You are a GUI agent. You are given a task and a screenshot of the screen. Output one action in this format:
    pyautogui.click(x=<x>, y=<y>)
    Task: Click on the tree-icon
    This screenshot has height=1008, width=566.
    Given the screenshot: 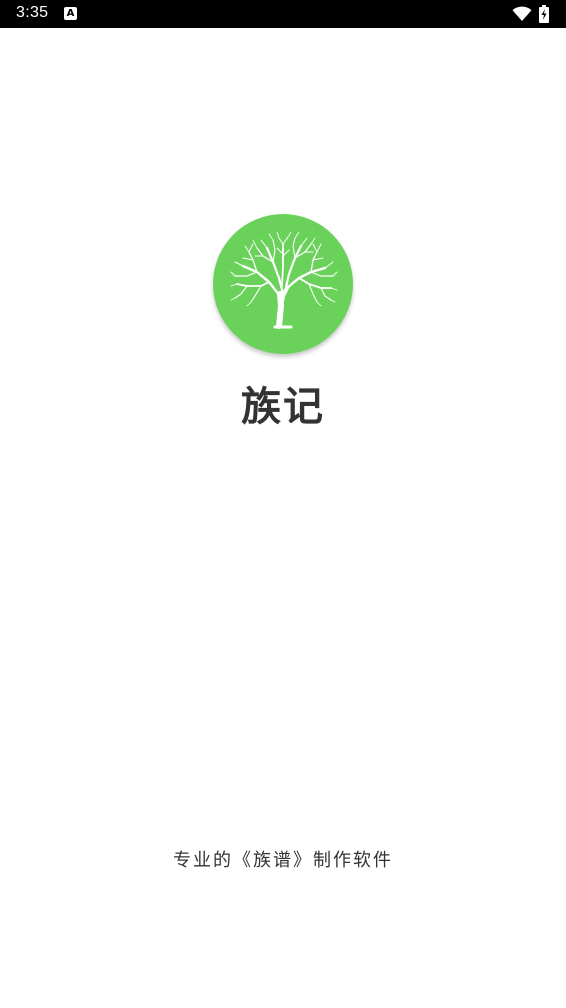 What is the action you would take?
    pyautogui.click(x=284, y=280)
    